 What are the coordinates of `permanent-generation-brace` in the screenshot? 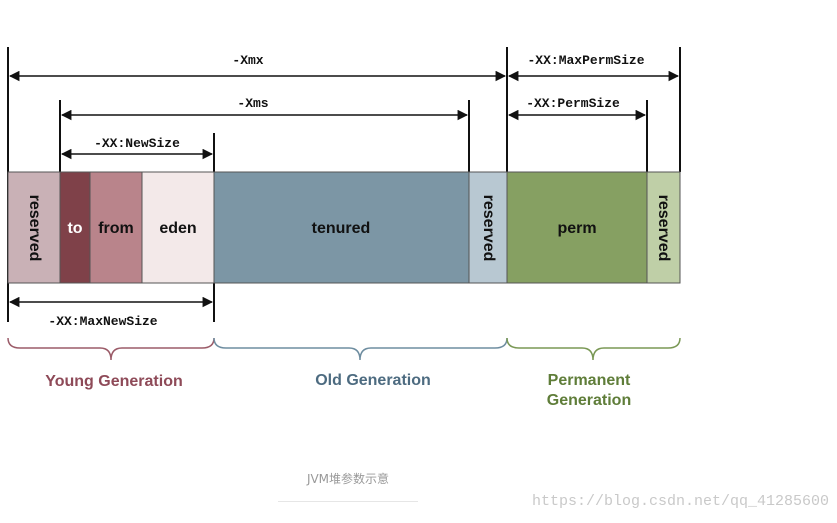 It's located at (593, 349).